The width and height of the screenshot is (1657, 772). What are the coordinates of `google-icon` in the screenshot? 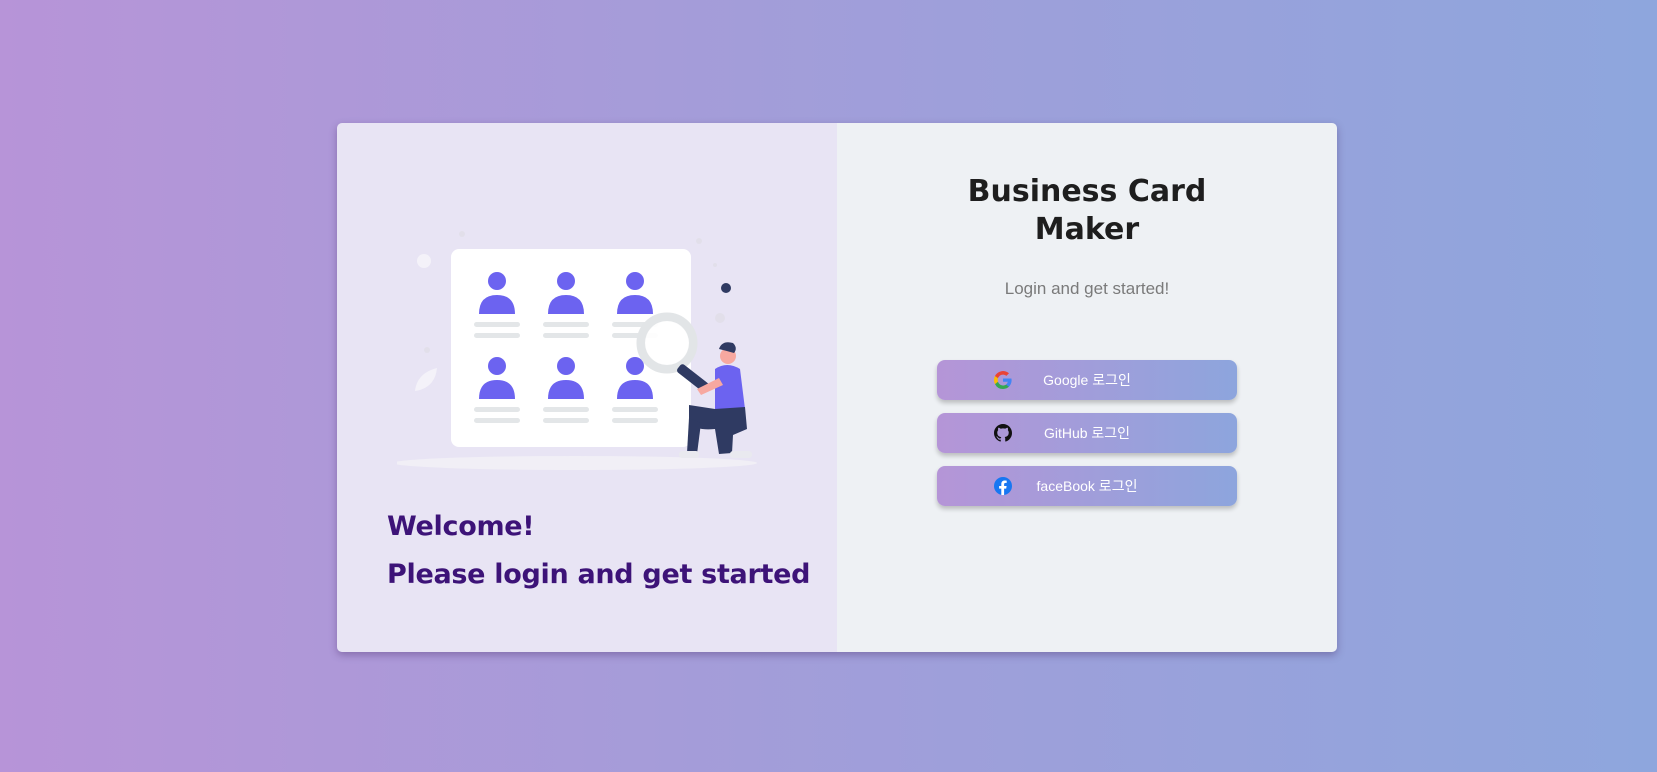 It's located at (1003, 380).